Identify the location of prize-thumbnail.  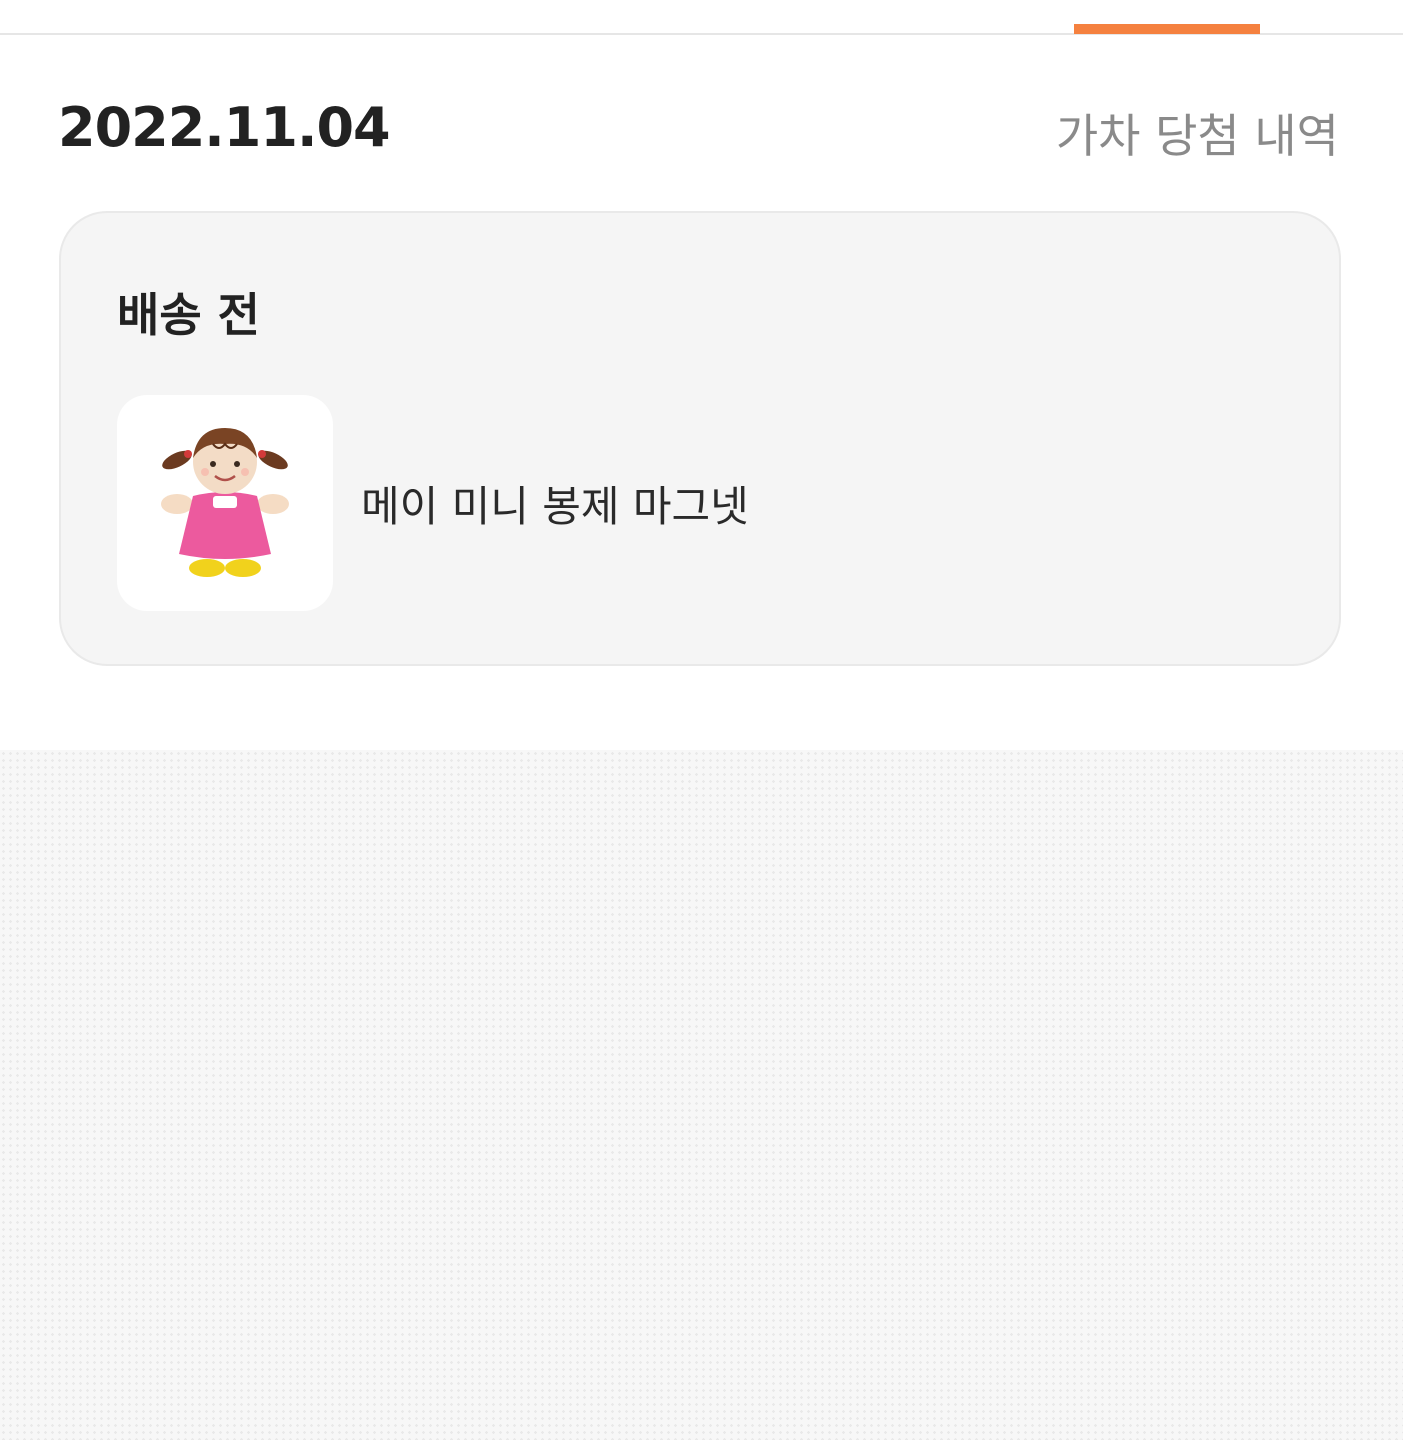
(225, 503).